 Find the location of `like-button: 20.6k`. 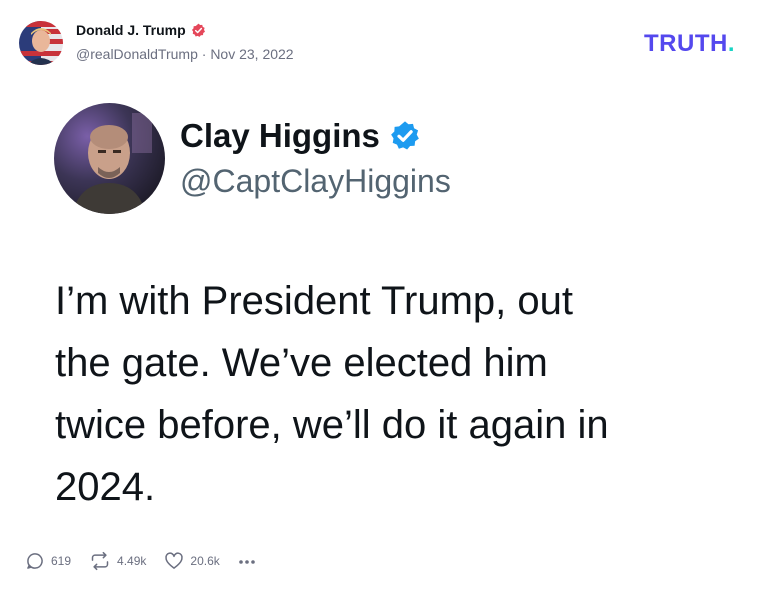

like-button: 20.6k is located at coordinates (192, 561).